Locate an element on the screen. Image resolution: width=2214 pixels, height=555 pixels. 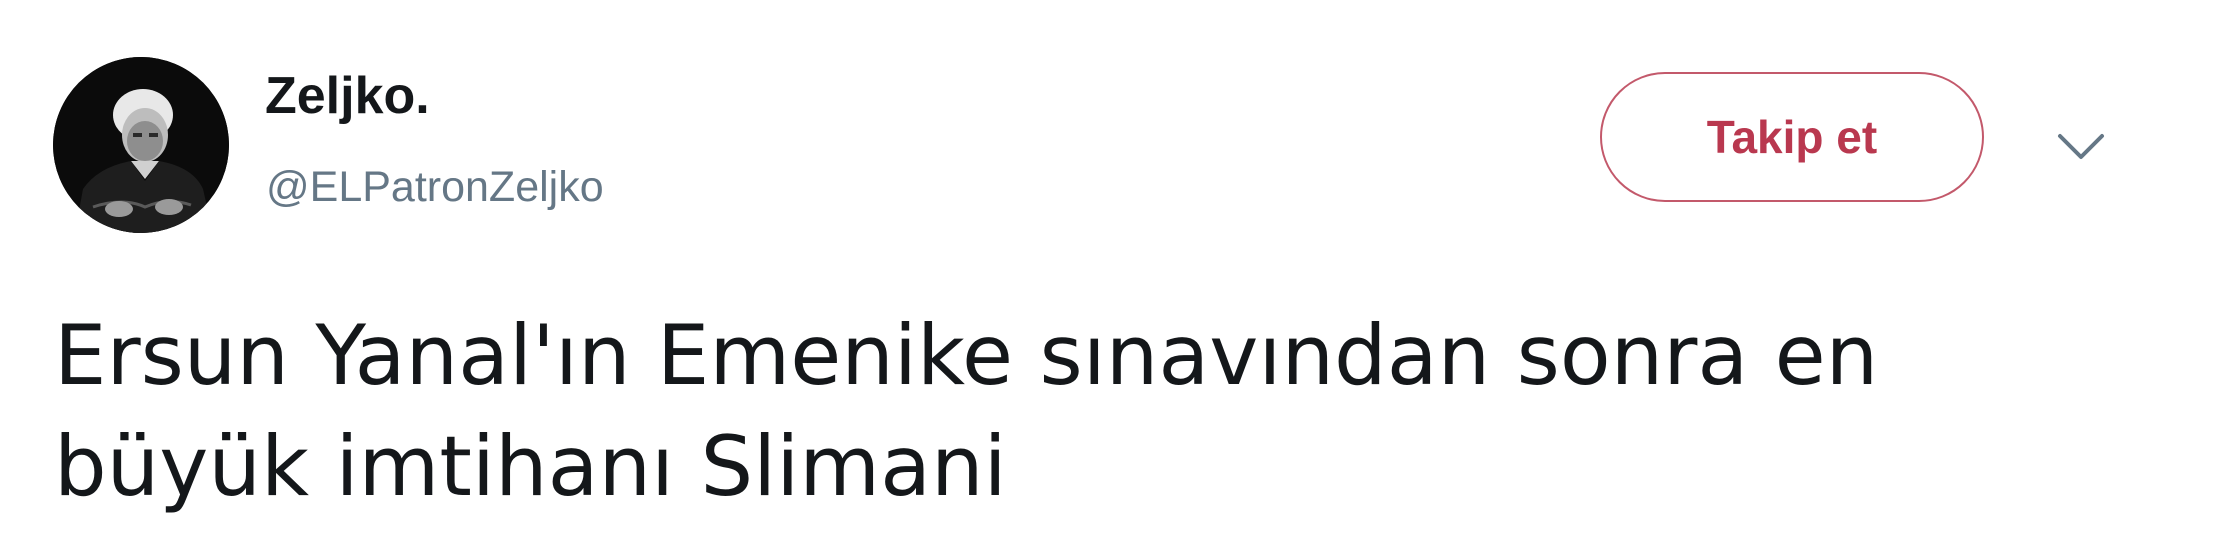
profile-photo-icon is located at coordinates (141, 145).